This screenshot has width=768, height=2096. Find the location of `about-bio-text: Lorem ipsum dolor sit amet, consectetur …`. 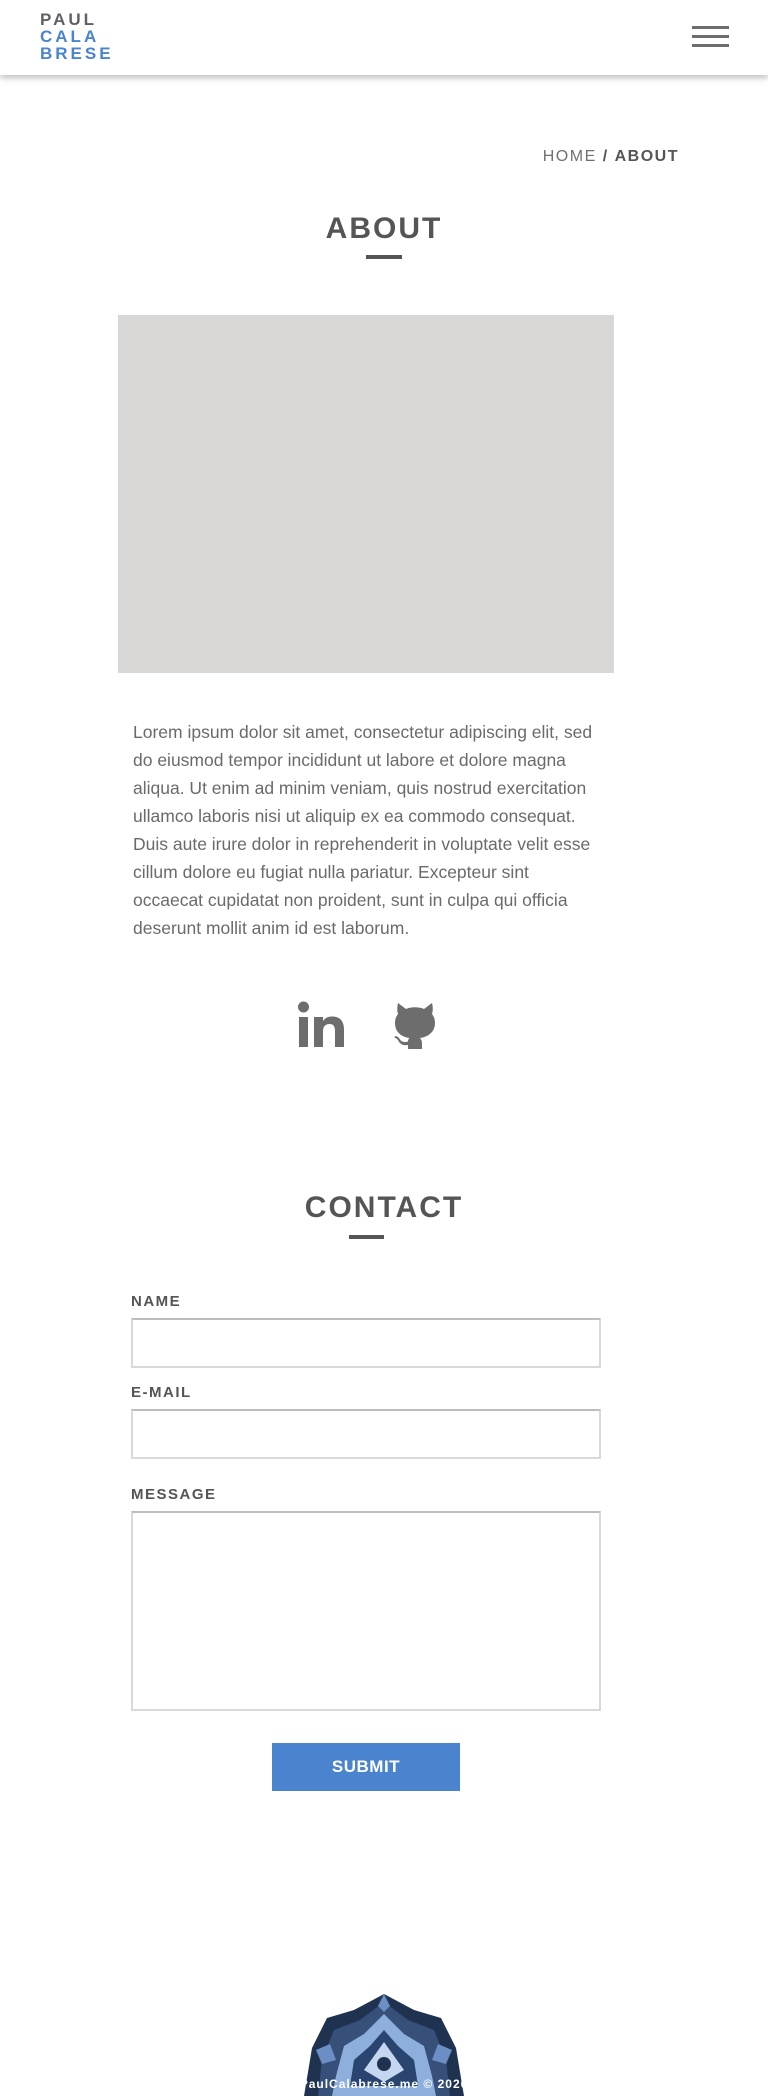

about-bio-text: Lorem ipsum dolor sit amet, consectetur … is located at coordinates (363, 830).